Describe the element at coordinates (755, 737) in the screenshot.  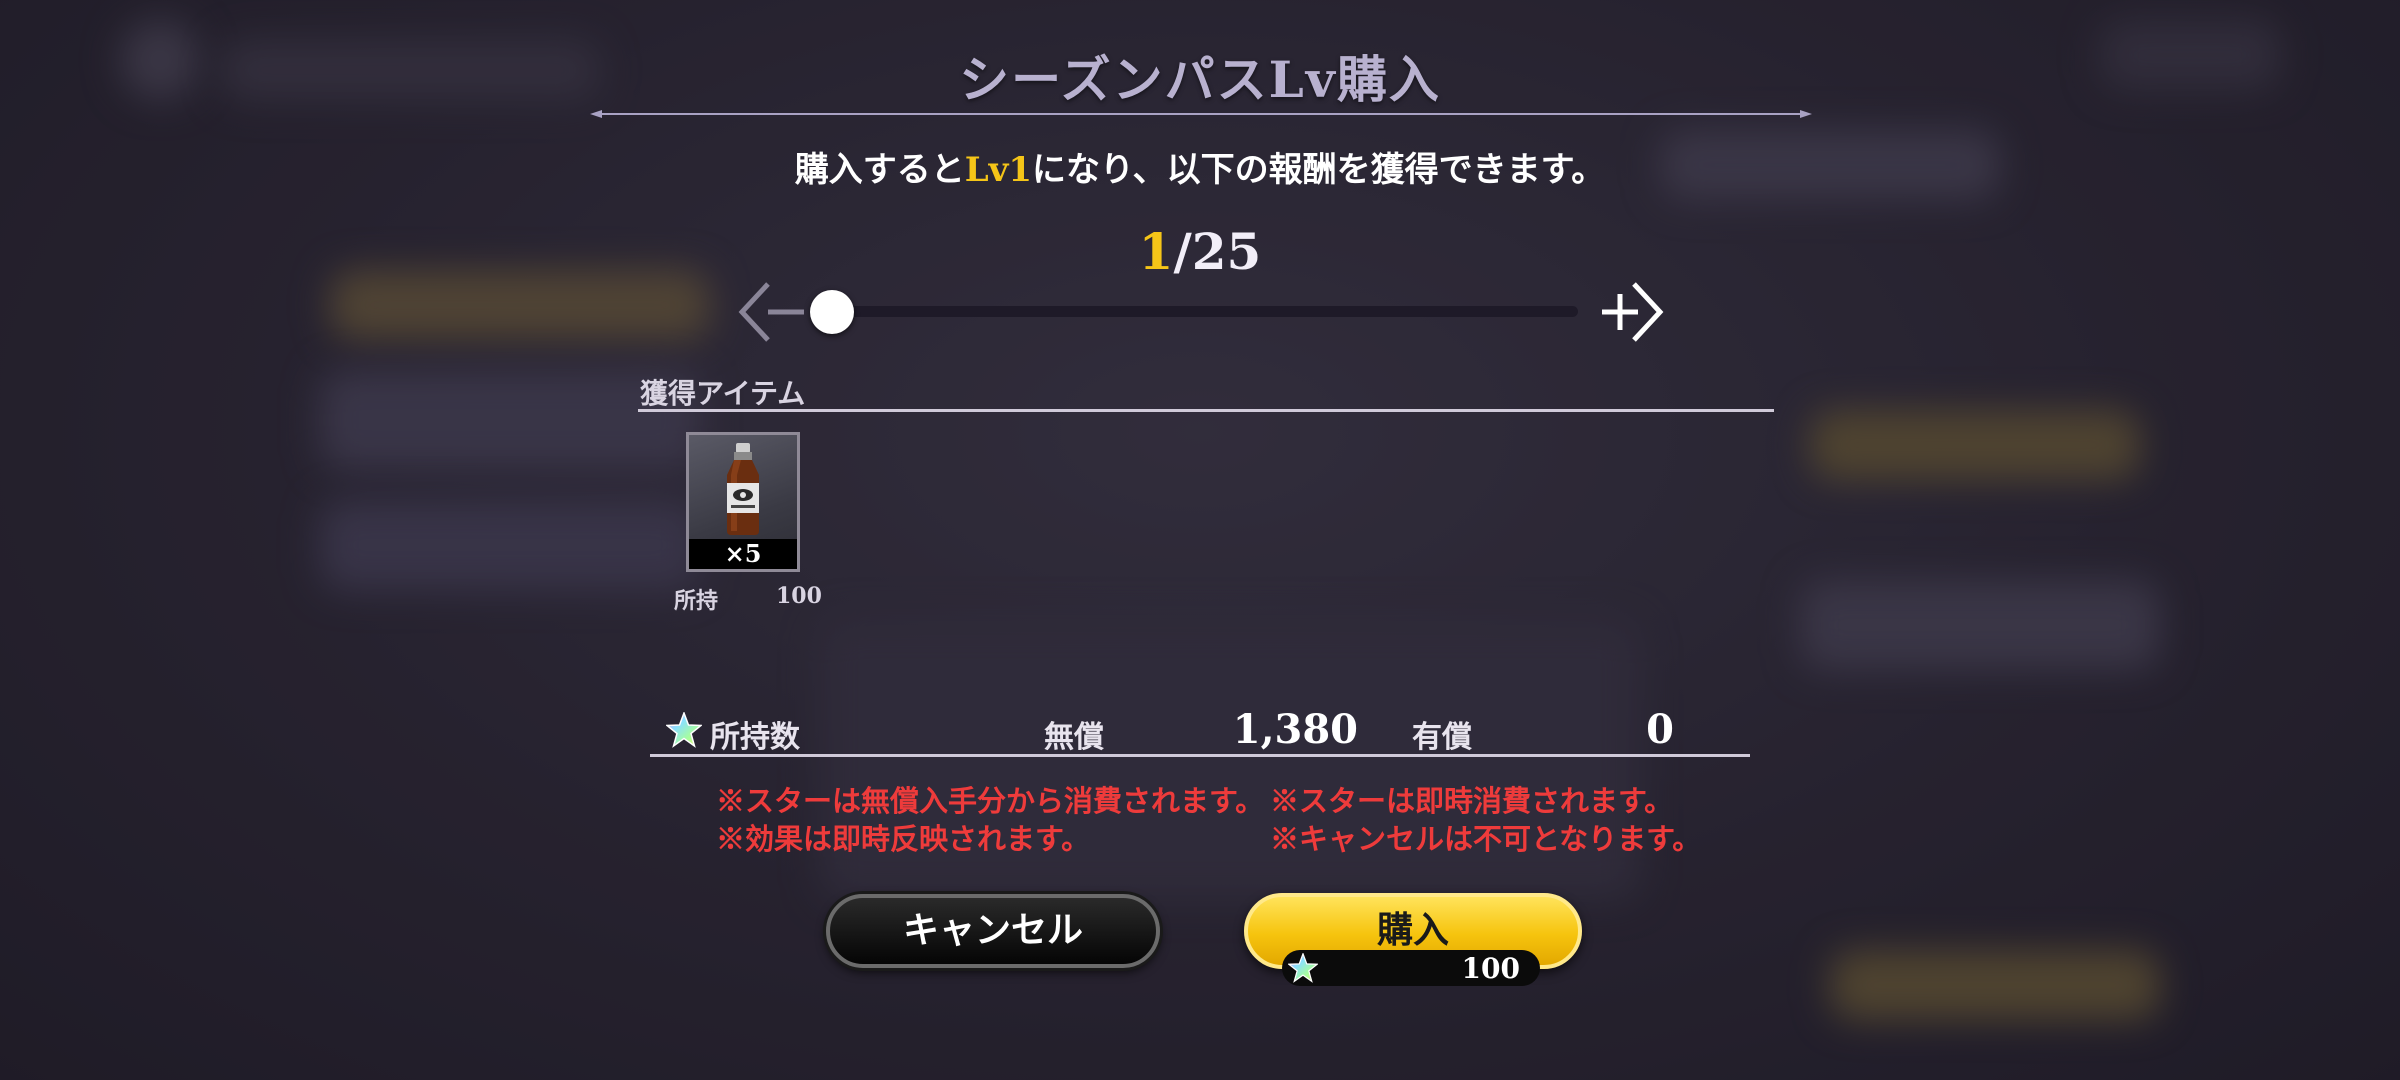
I see `star-balance-label: 所持数` at that location.